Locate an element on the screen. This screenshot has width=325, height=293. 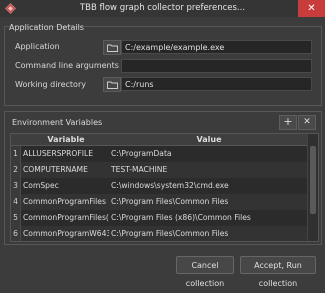
working-directory-field: C:/runs is located at coordinates (216, 84).